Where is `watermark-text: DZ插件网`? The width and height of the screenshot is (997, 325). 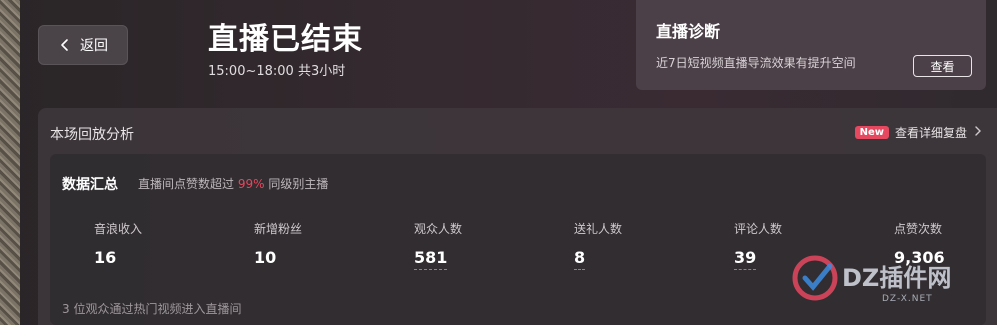
watermark-text: DZ插件网 is located at coordinates (897, 278).